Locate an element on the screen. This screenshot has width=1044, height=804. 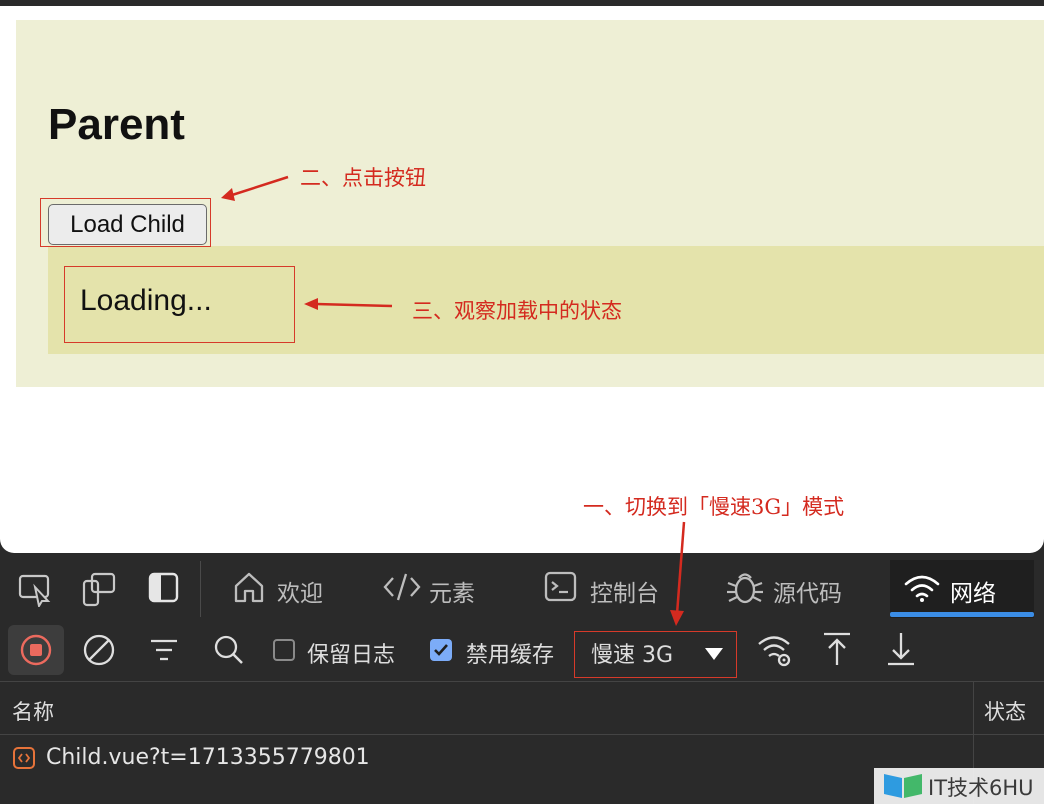
throttling-value: 慢速 3G is located at coordinates (632, 655).